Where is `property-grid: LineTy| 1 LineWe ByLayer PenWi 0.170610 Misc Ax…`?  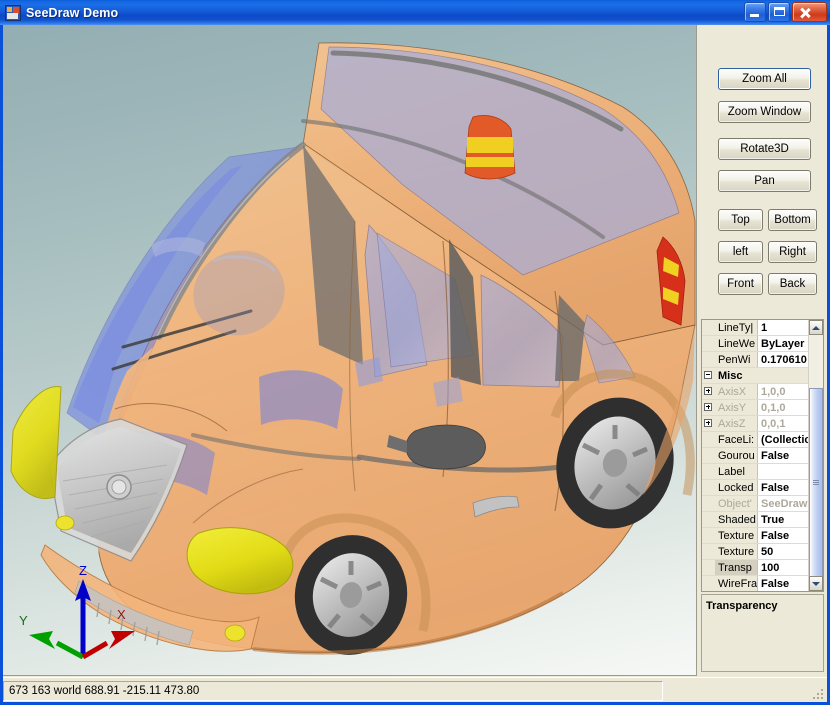 property-grid: LineTy| 1 LineWe ByLayer PenWi 0.170610 Misc Ax… is located at coordinates (762, 455).